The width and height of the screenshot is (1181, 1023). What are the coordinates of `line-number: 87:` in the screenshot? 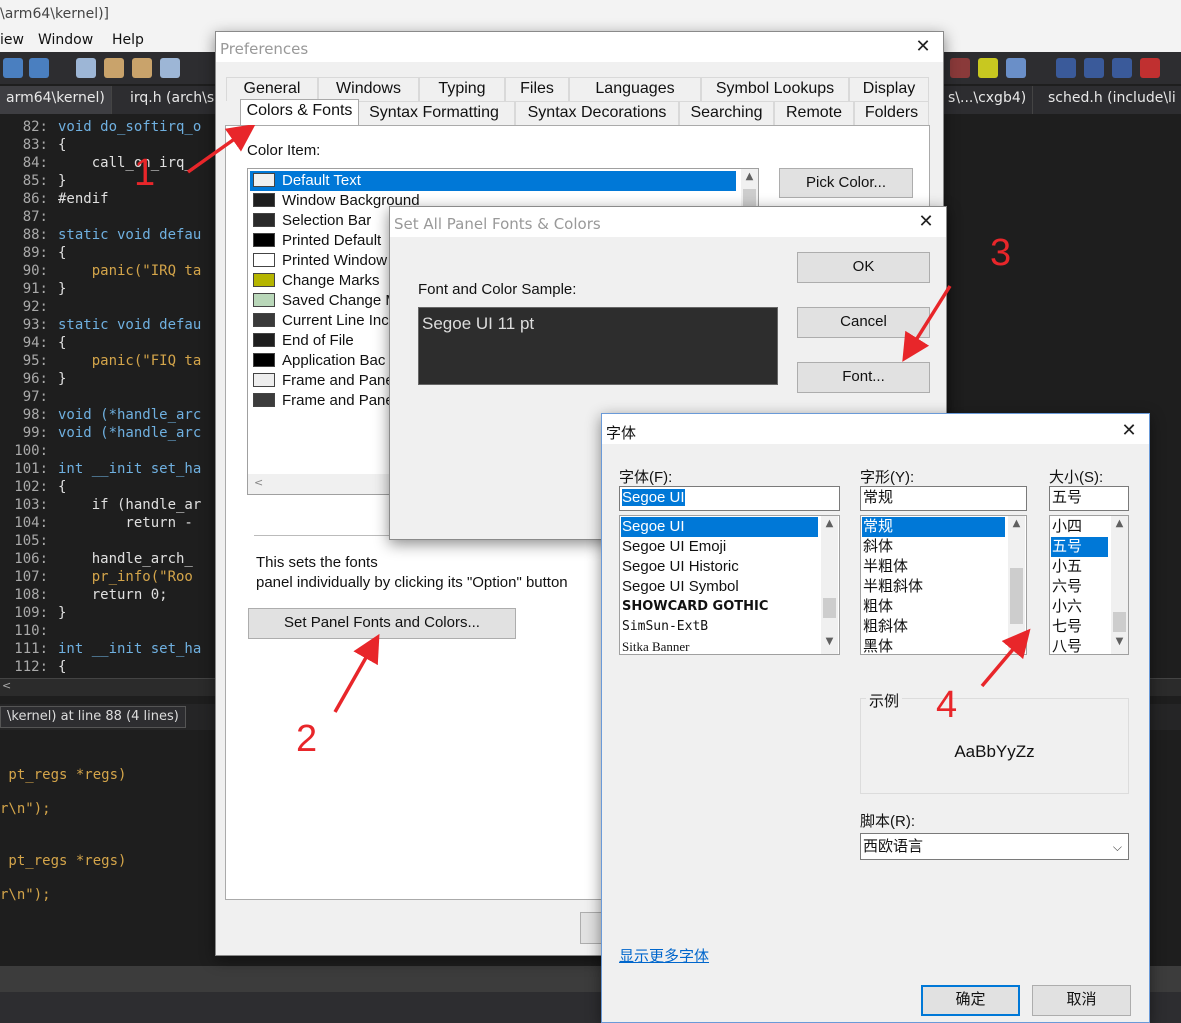 It's located at (35, 217).